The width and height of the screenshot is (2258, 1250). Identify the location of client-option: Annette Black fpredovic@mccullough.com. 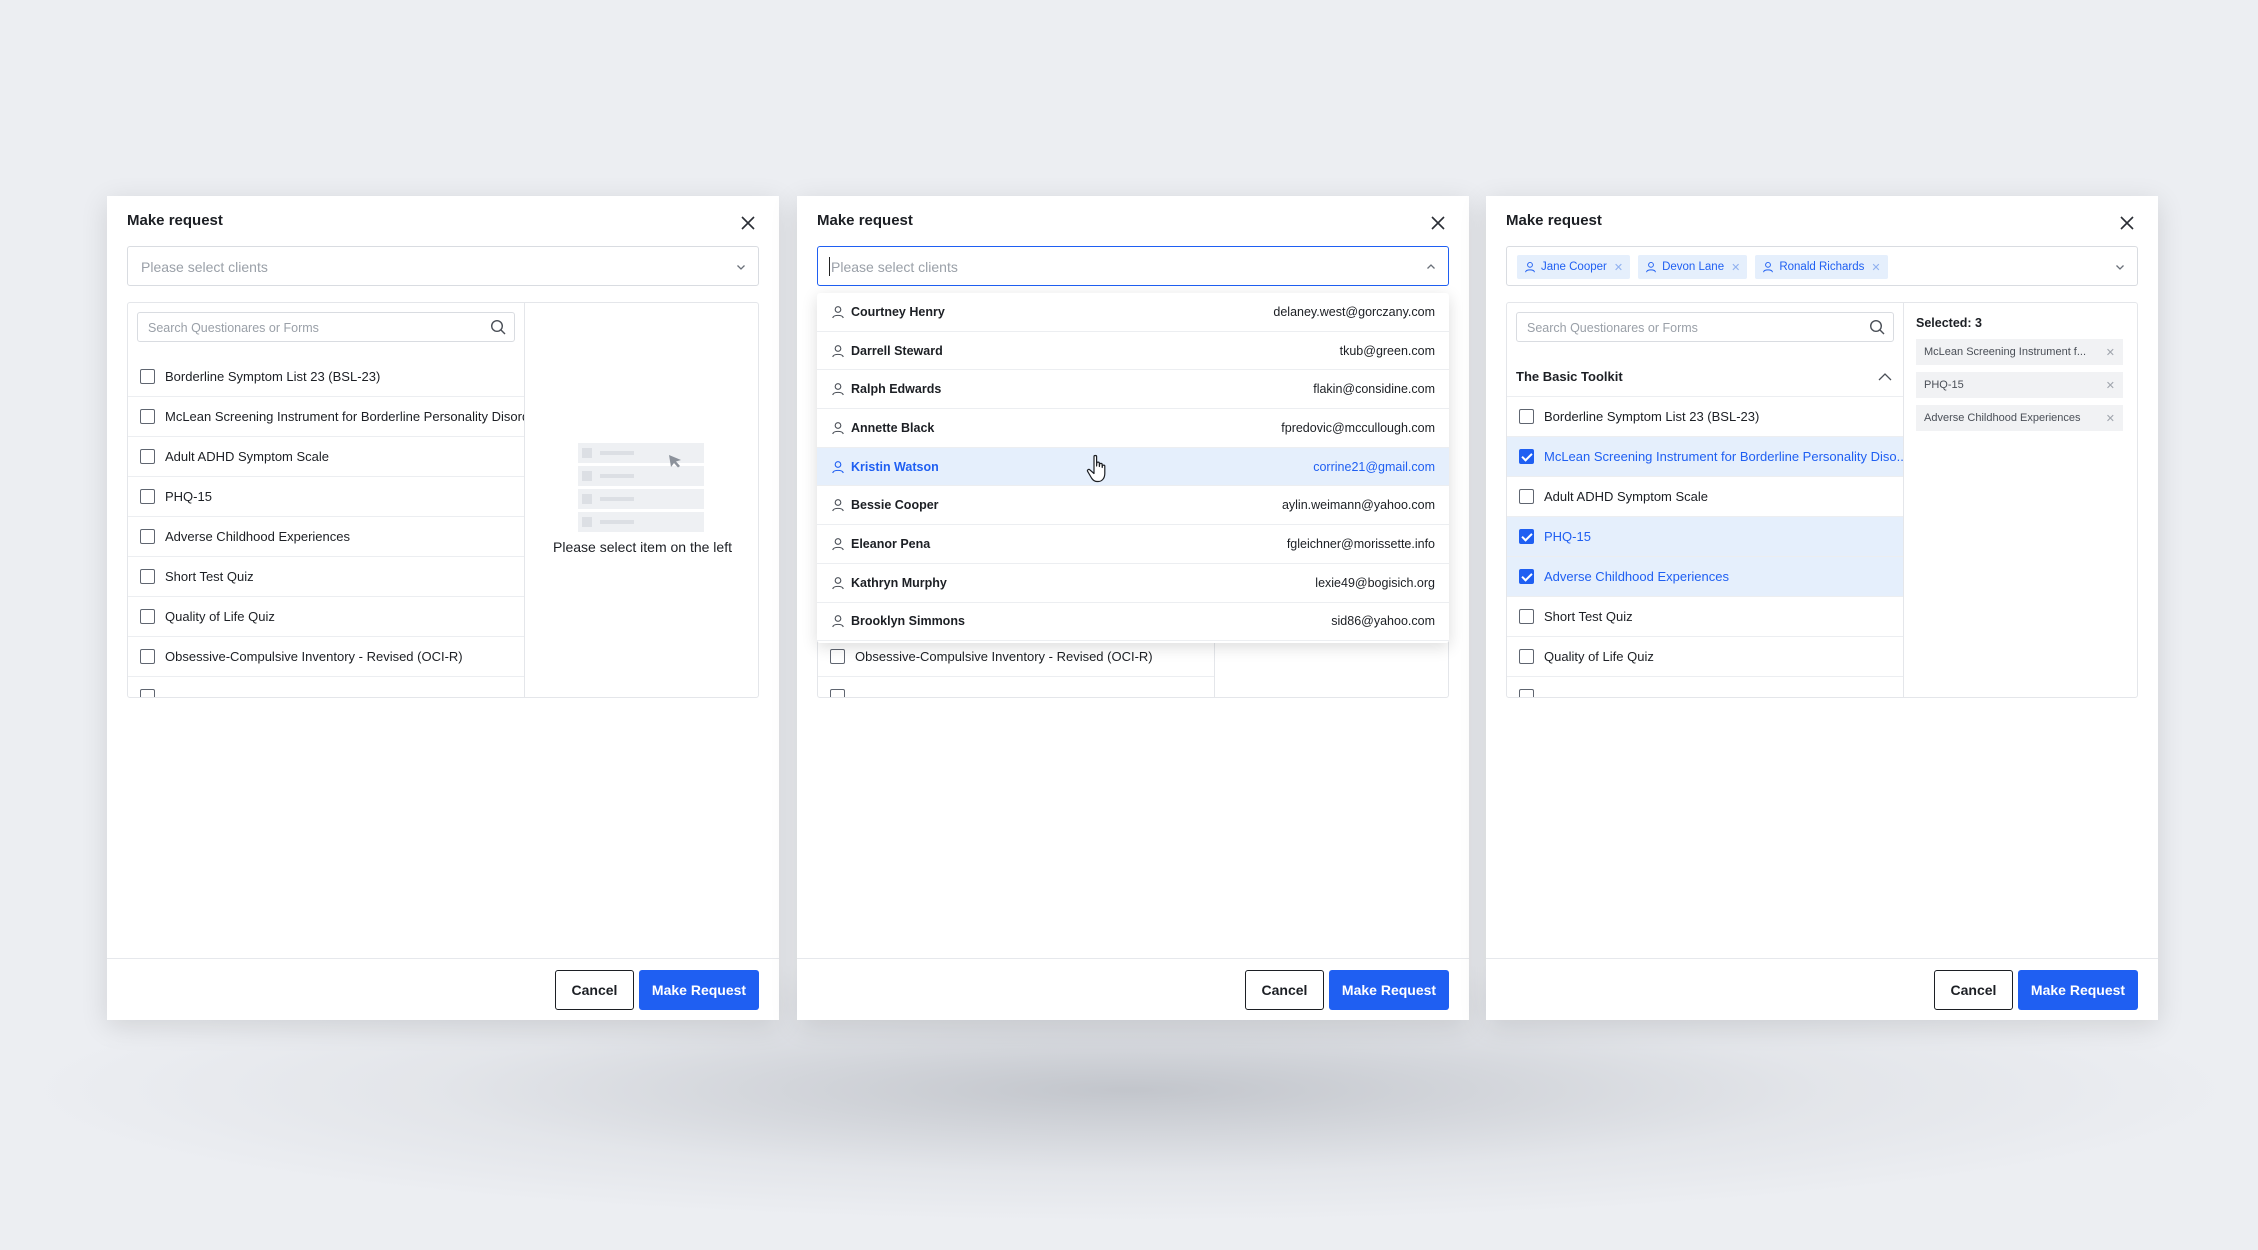
(1133, 428).